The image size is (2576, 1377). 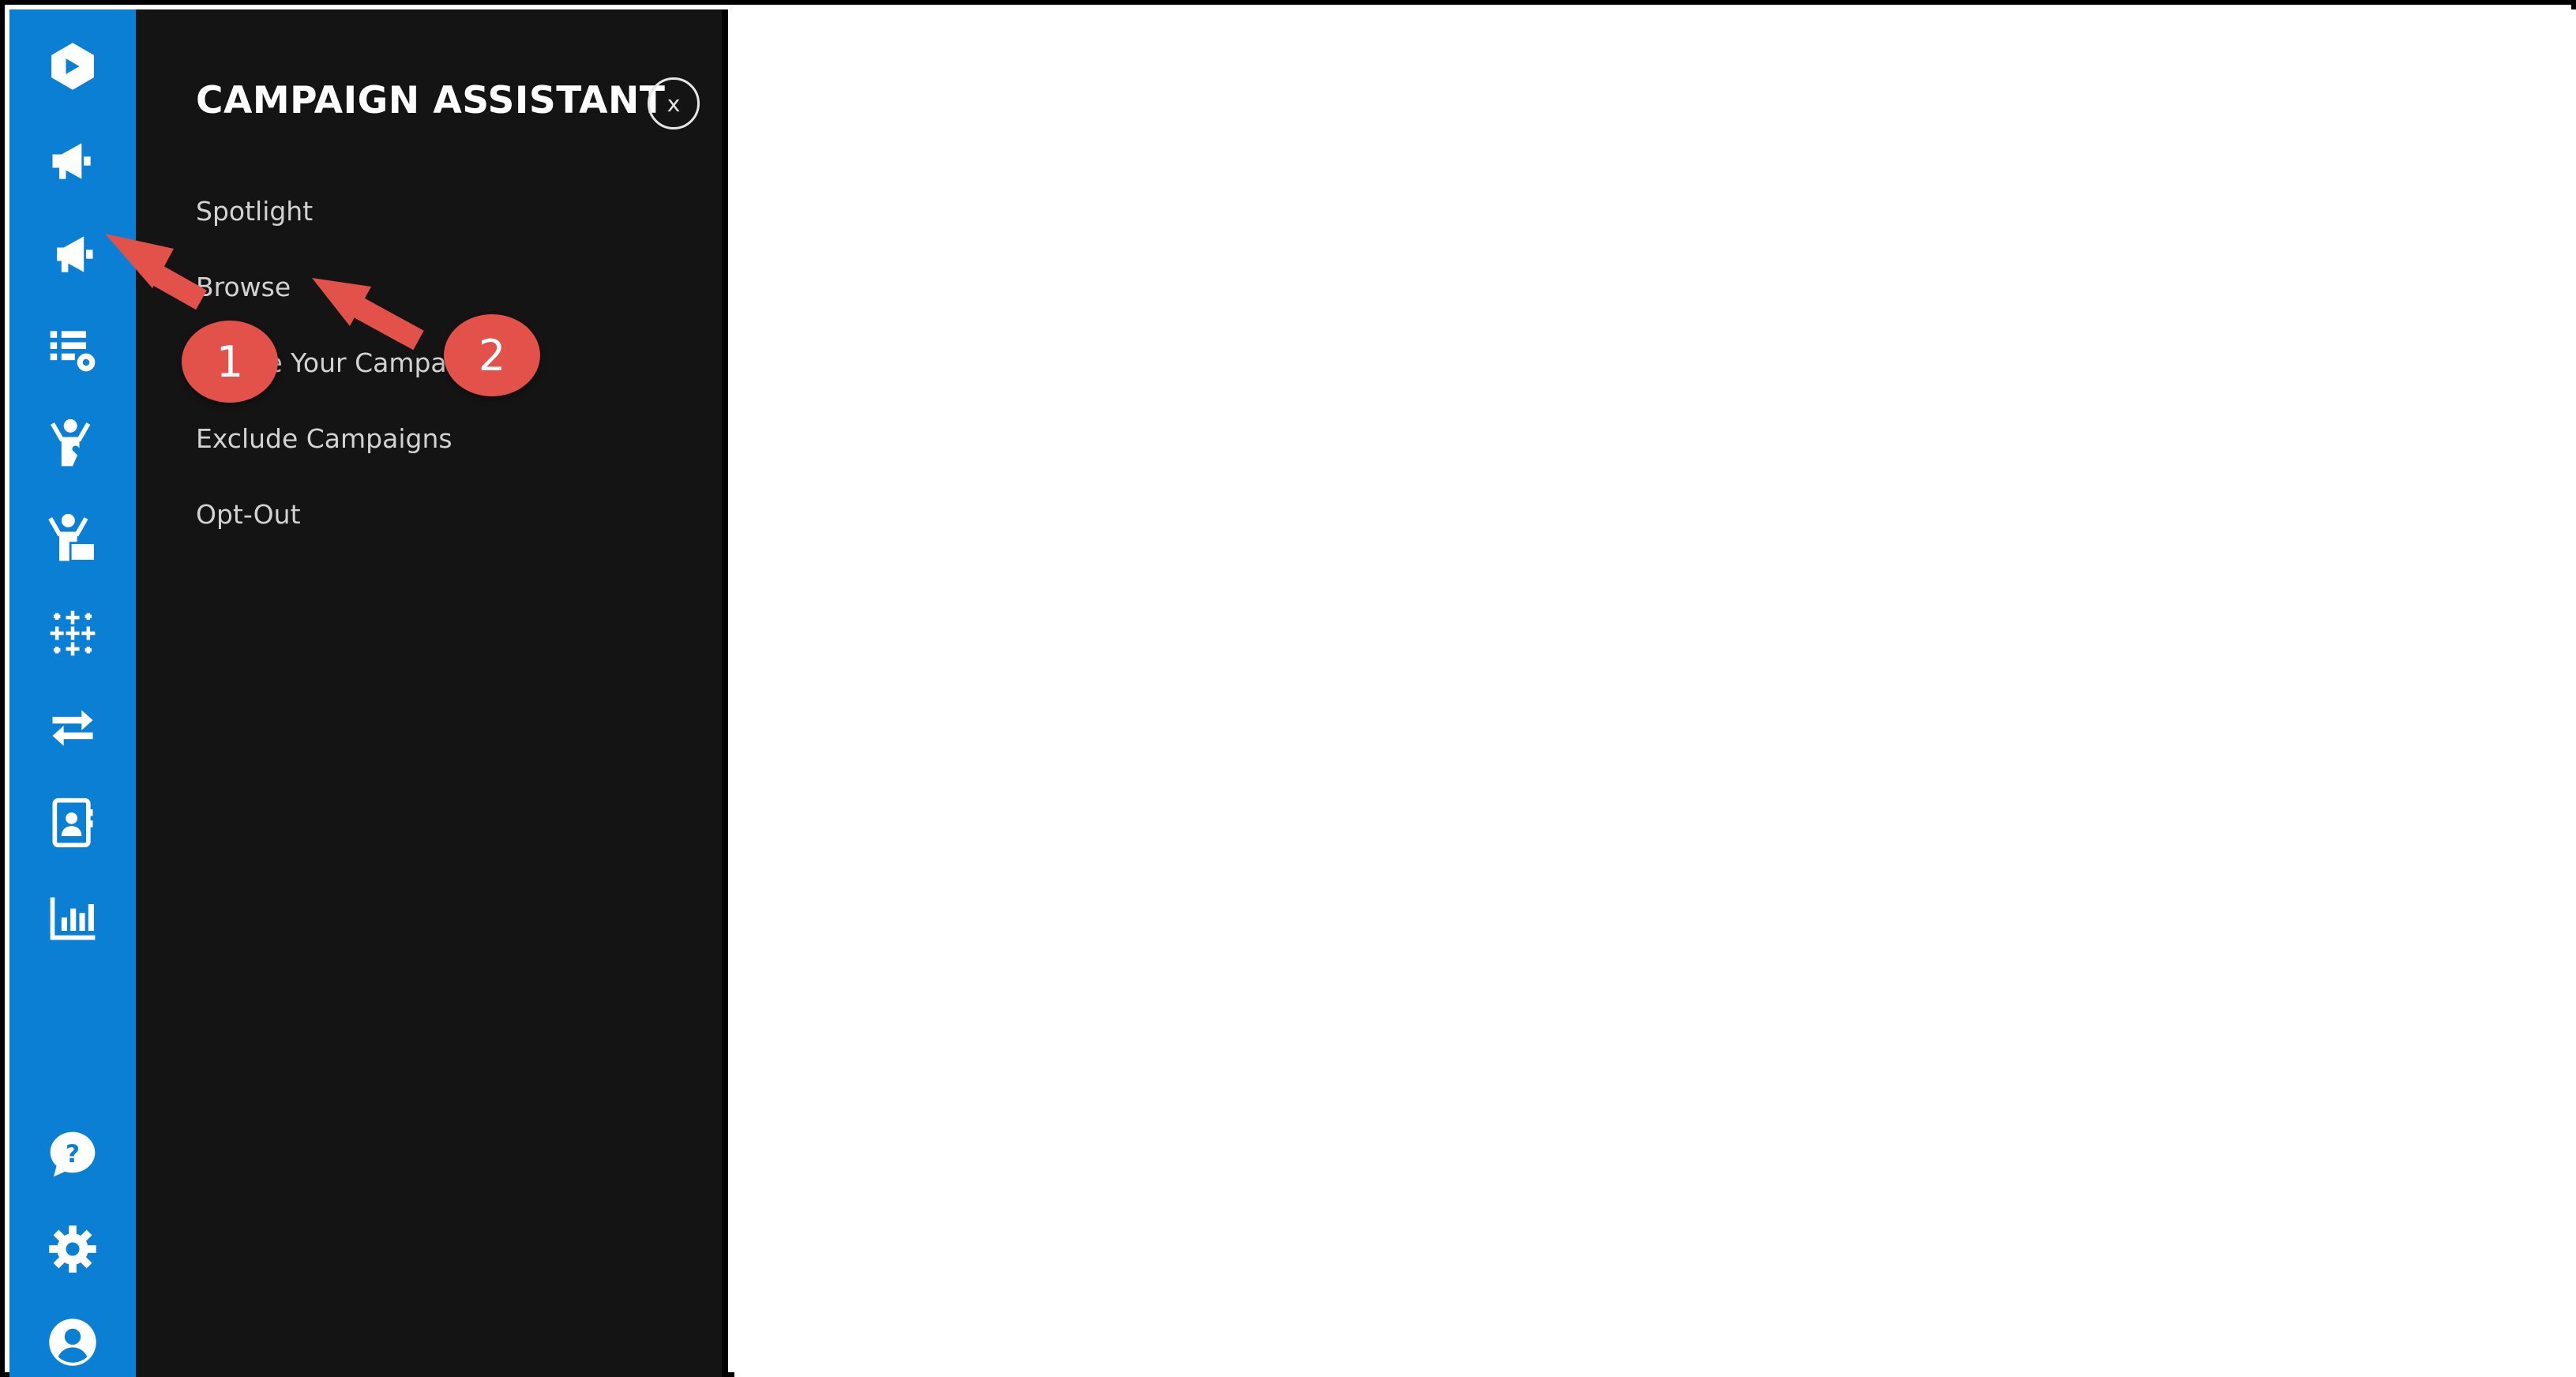 I want to click on volunteer-box-icon, so click(x=72, y=538).